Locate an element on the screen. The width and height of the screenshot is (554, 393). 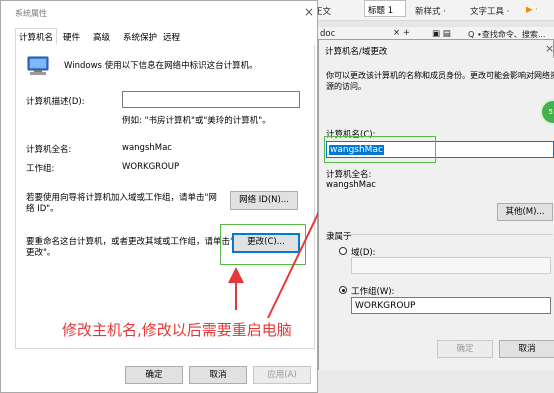
annotation-text: 修改主机名,修改以后需要重启电脑 is located at coordinates (177, 330).